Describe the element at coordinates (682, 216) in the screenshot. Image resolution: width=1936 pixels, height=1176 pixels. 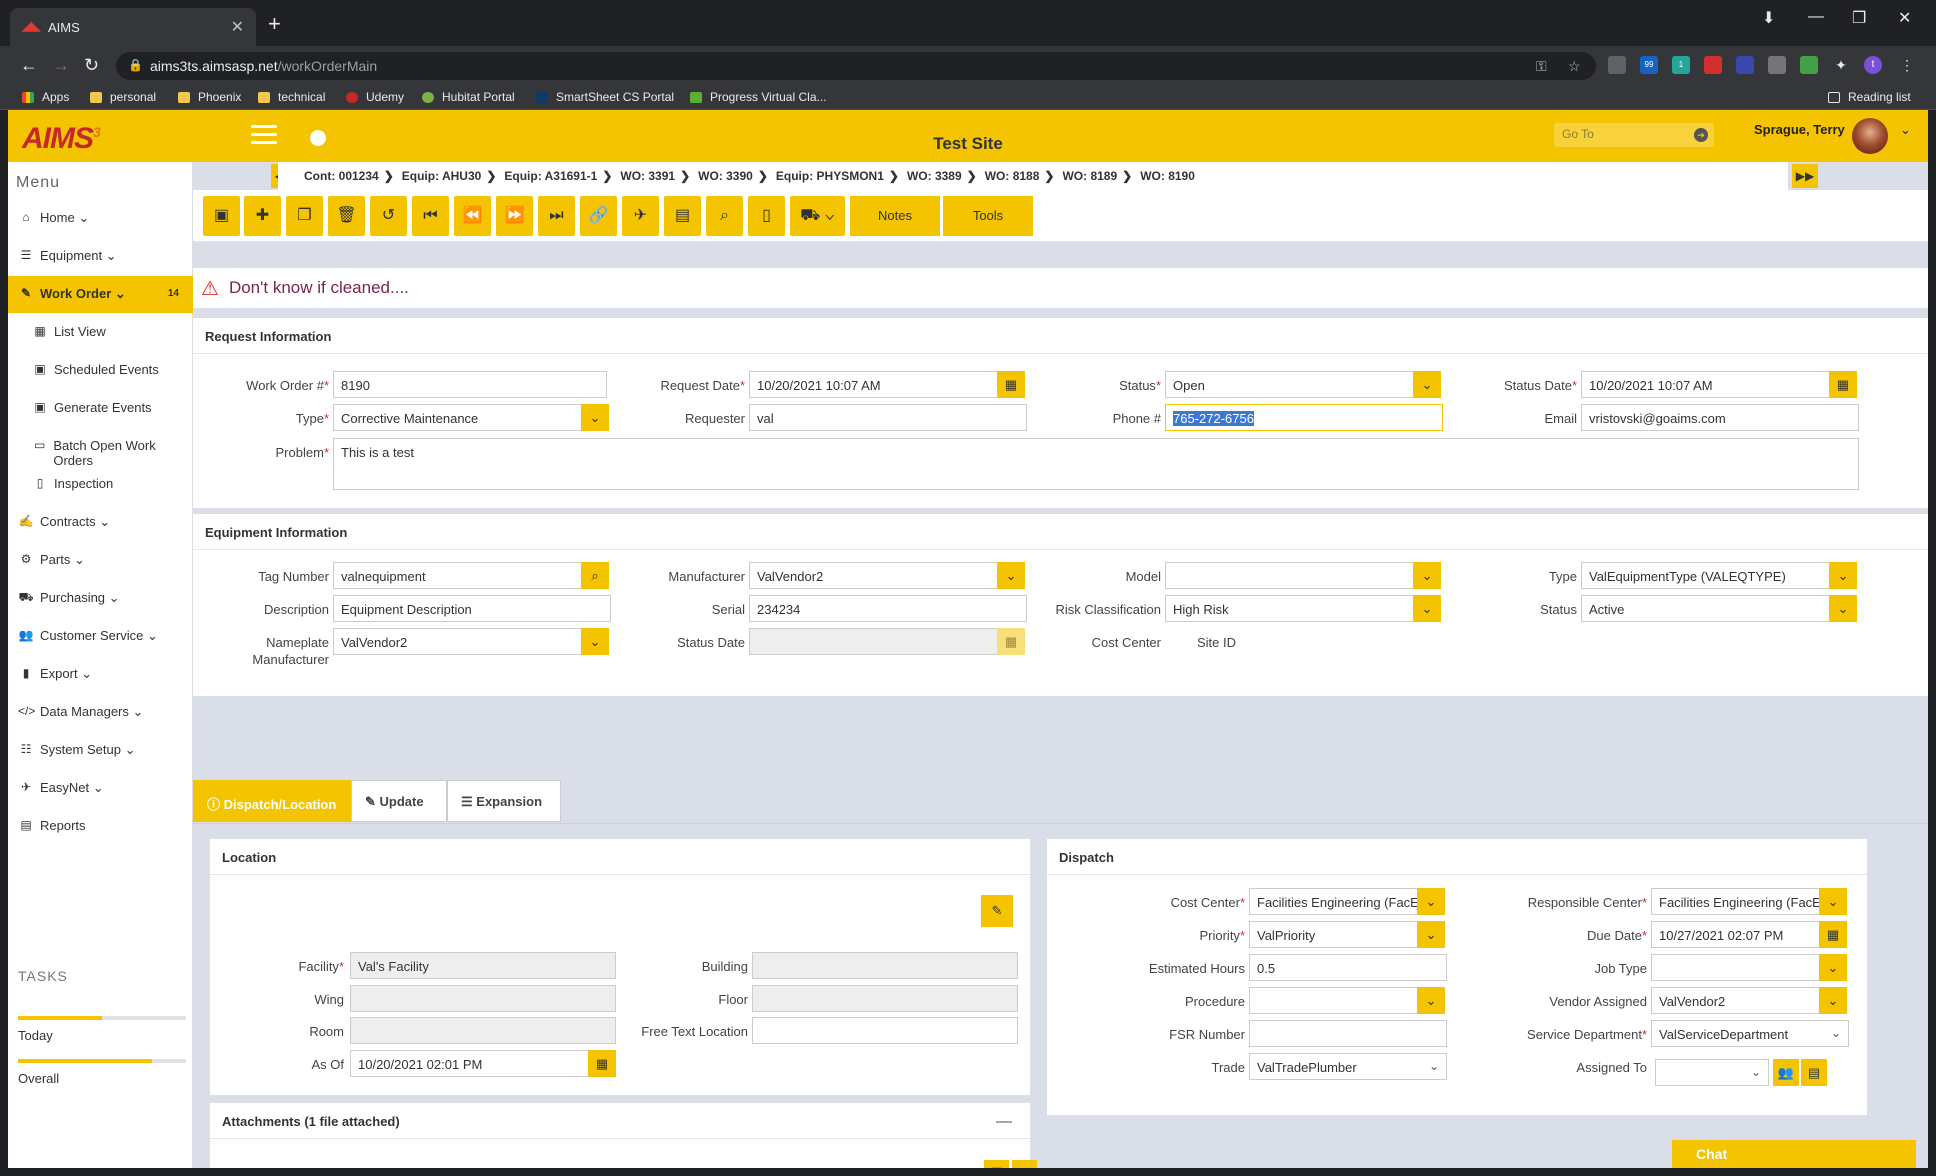
I see `contact-book-icon: ▤` at that location.